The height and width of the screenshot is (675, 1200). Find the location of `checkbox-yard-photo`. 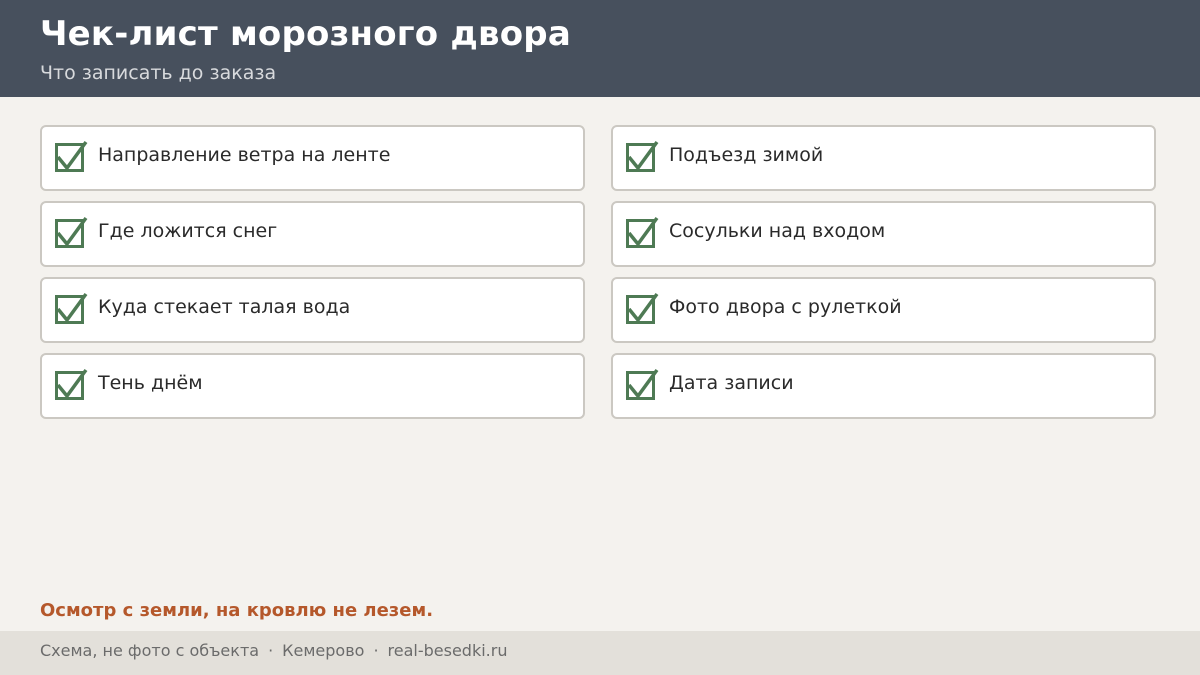

checkbox-yard-photo is located at coordinates (642, 308).